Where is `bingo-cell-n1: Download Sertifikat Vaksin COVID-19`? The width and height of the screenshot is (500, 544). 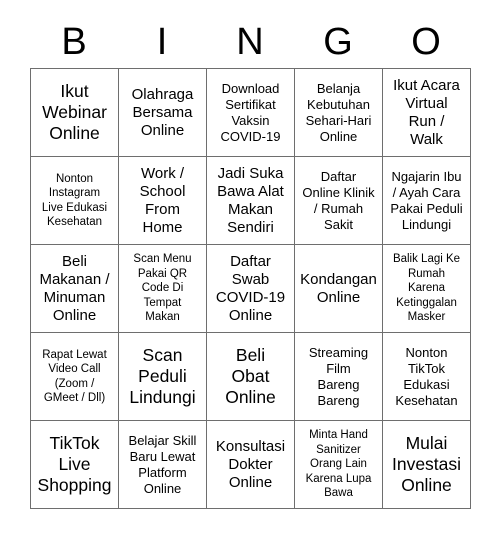 bingo-cell-n1: Download Sertifikat Vaksin COVID-19 is located at coordinates (251, 113).